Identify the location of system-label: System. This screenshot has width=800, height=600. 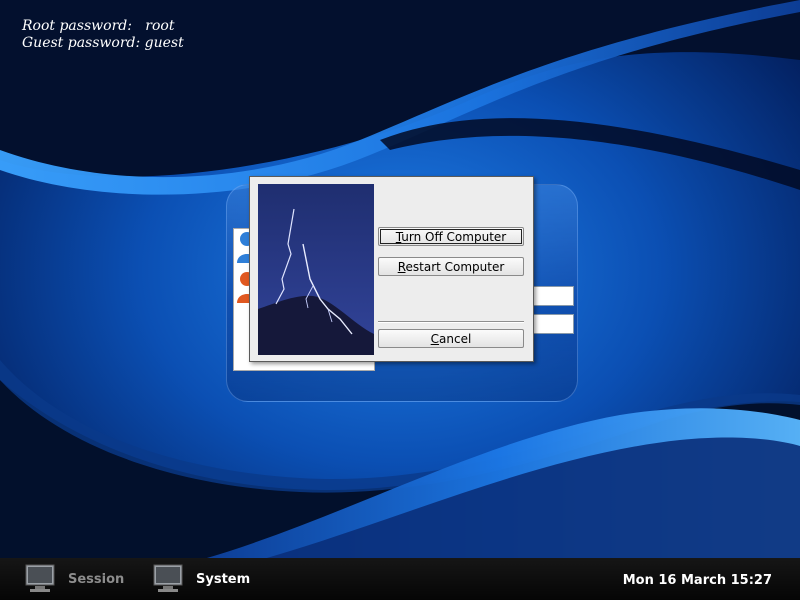
(223, 579).